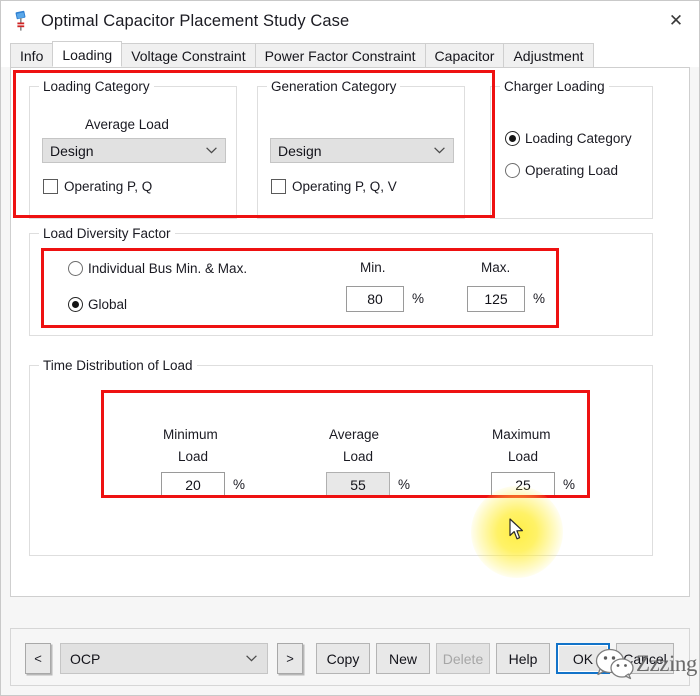 This screenshot has height=696, width=700. What do you see at coordinates (127, 124) in the screenshot?
I see `average-load-label: Average Load` at bounding box center [127, 124].